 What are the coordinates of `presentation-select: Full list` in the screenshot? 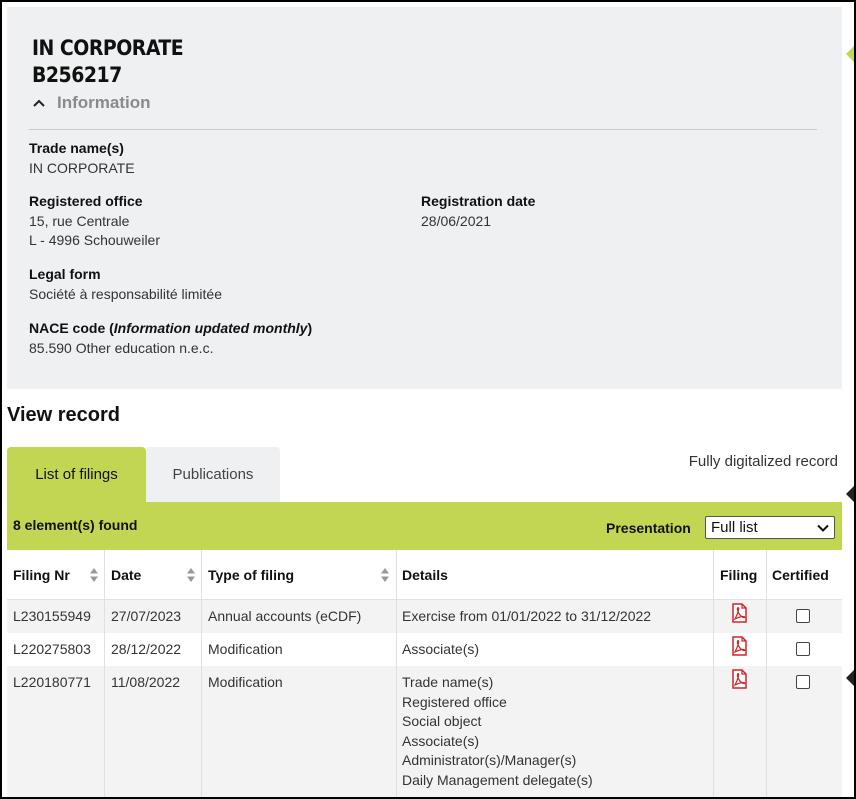 It's located at (770, 527).